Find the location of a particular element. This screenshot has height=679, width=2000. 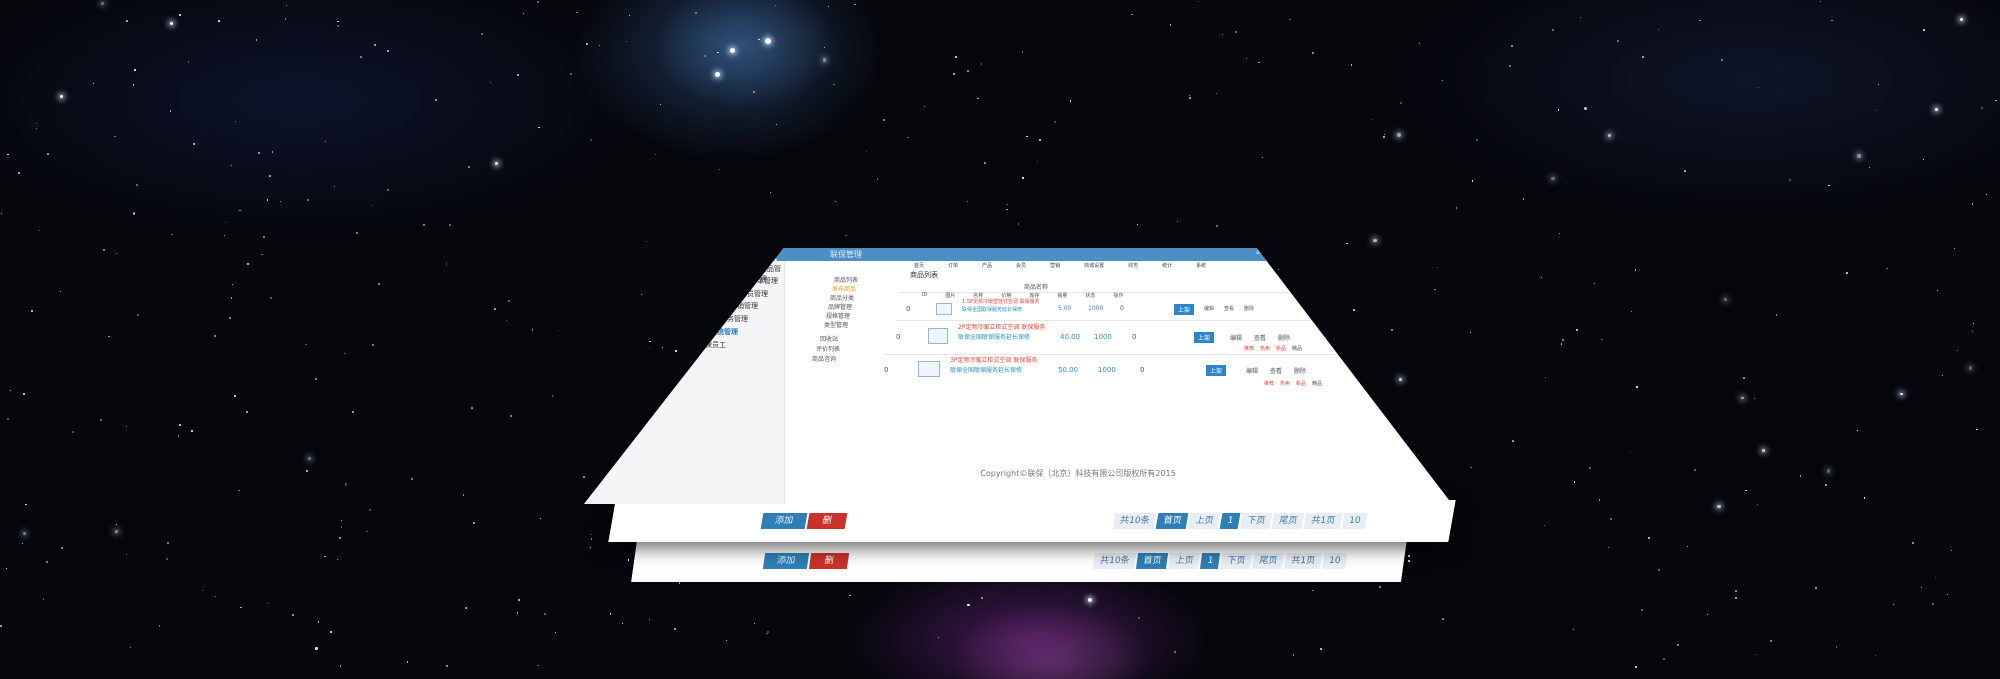

nav-item-system: 系统 is located at coordinates (1201, 266).